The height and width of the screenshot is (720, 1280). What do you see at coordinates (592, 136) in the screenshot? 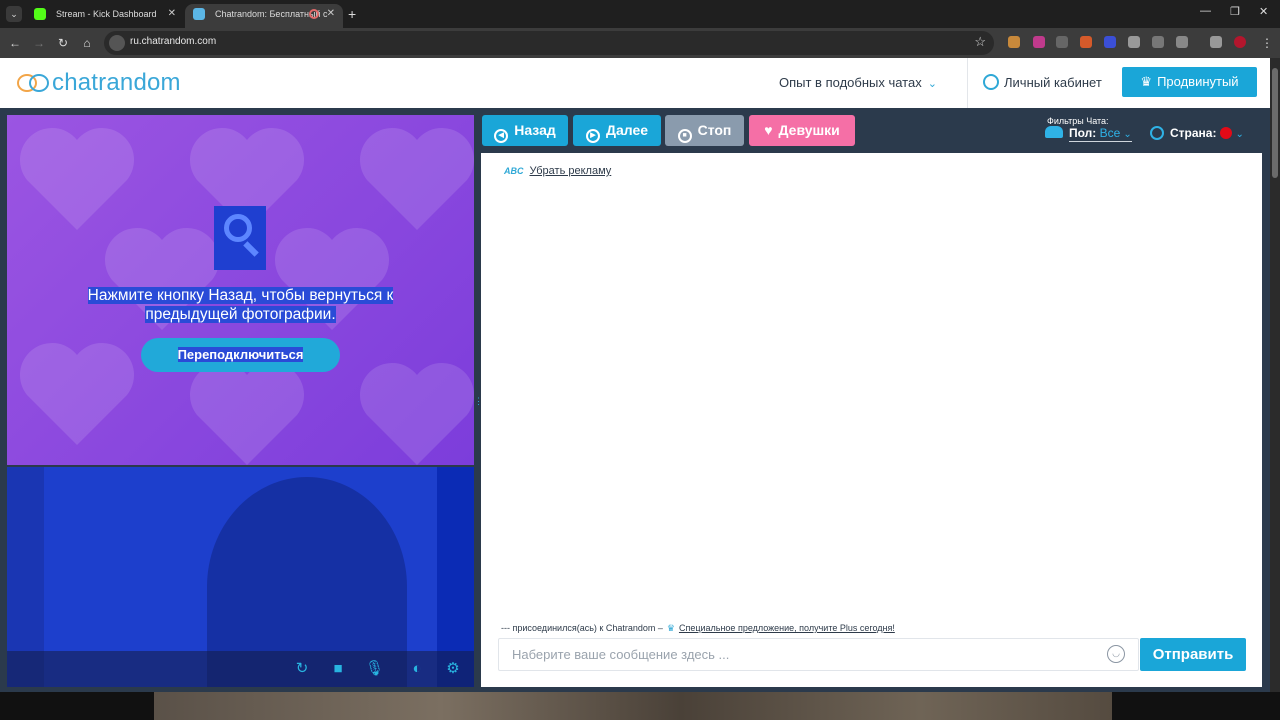
I see `next-icon: ▶` at bounding box center [592, 136].